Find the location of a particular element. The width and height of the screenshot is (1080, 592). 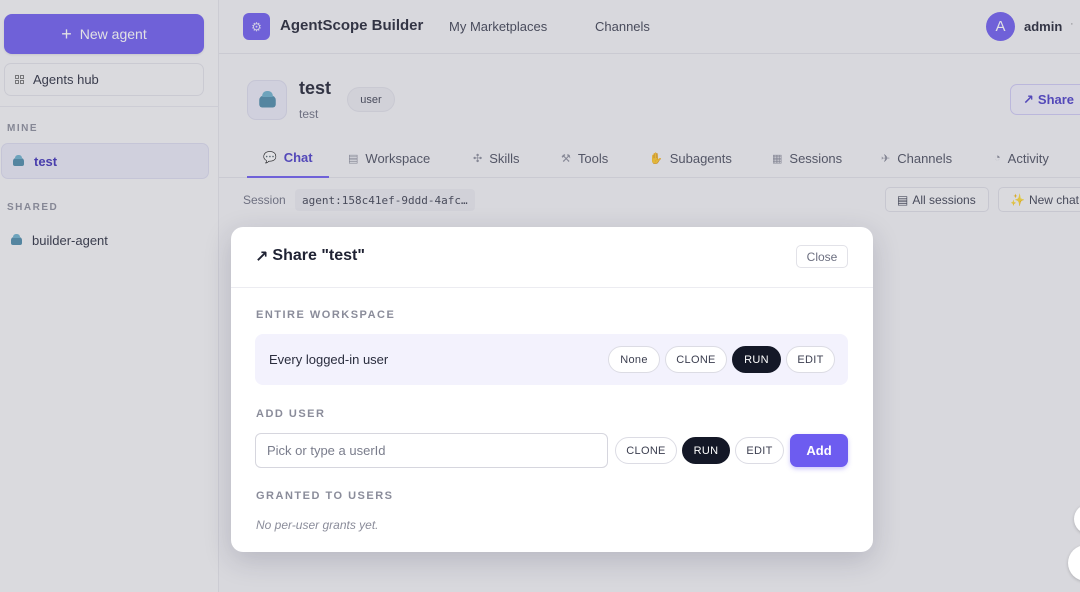

dialog-divider is located at coordinates (552, 287).